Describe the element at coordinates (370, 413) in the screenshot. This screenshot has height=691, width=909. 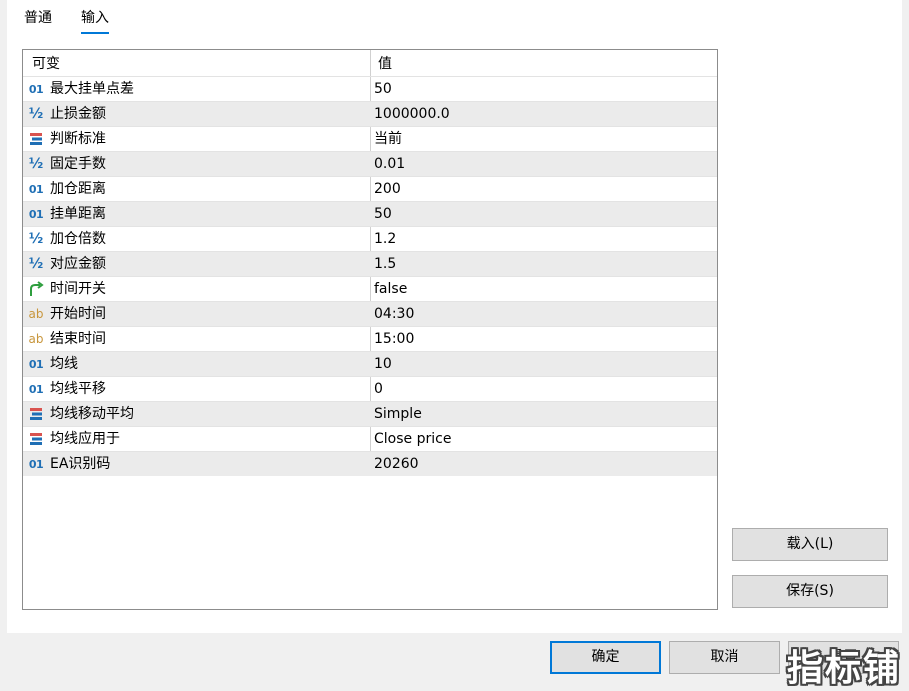
I see `table-row: 均线移动平均 Simple` at that location.